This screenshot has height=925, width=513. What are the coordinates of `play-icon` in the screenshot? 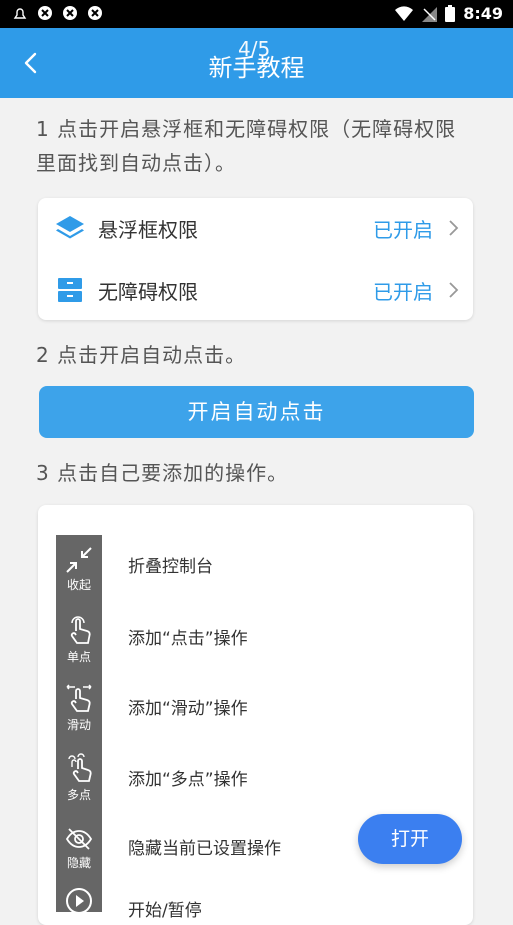 It's located at (79, 901).